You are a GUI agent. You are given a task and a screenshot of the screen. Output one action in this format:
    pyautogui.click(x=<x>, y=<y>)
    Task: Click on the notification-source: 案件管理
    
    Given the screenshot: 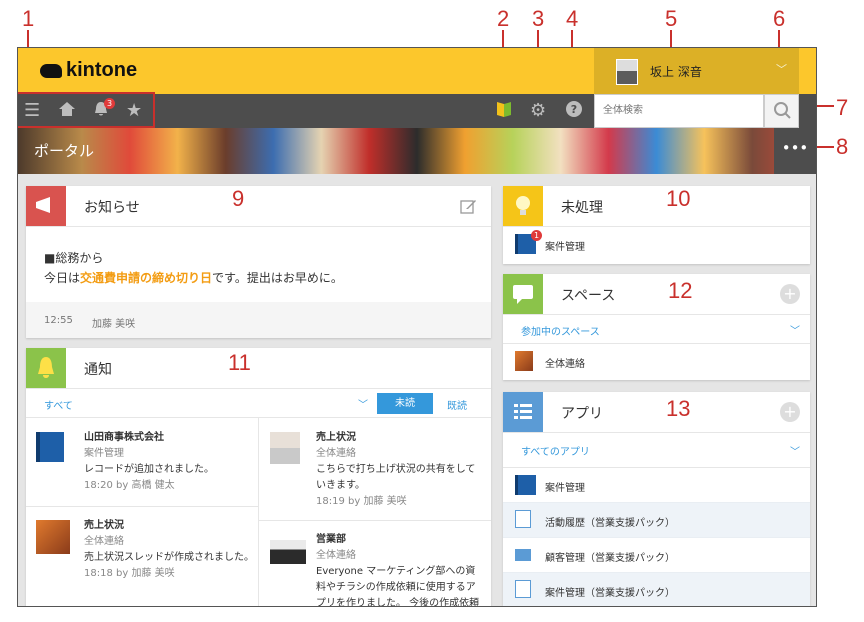 What is the action you would take?
    pyautogui.click(x=104, y=453)
    